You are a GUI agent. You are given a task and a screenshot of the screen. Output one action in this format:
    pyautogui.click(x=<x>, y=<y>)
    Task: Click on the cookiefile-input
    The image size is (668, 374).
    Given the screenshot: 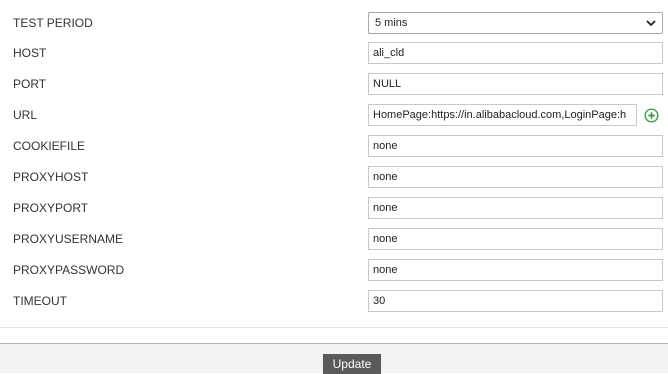 What is the action you would take?
    pyautogui.click(x=515, y=146)
    